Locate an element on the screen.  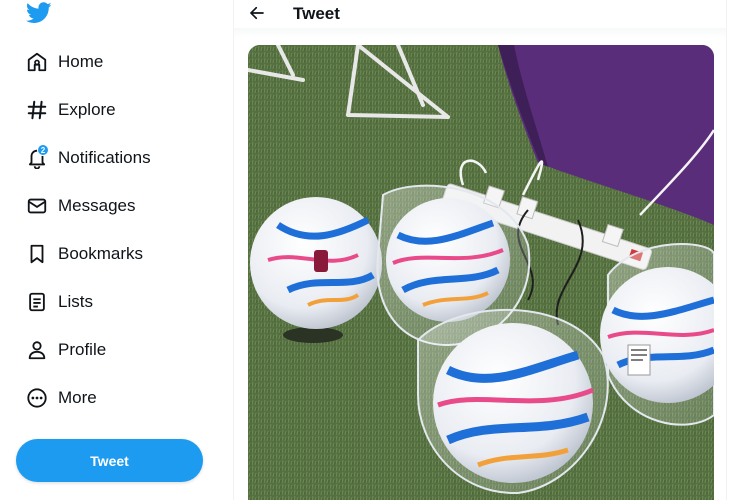
list-icon is located at coordinates (37, 302).